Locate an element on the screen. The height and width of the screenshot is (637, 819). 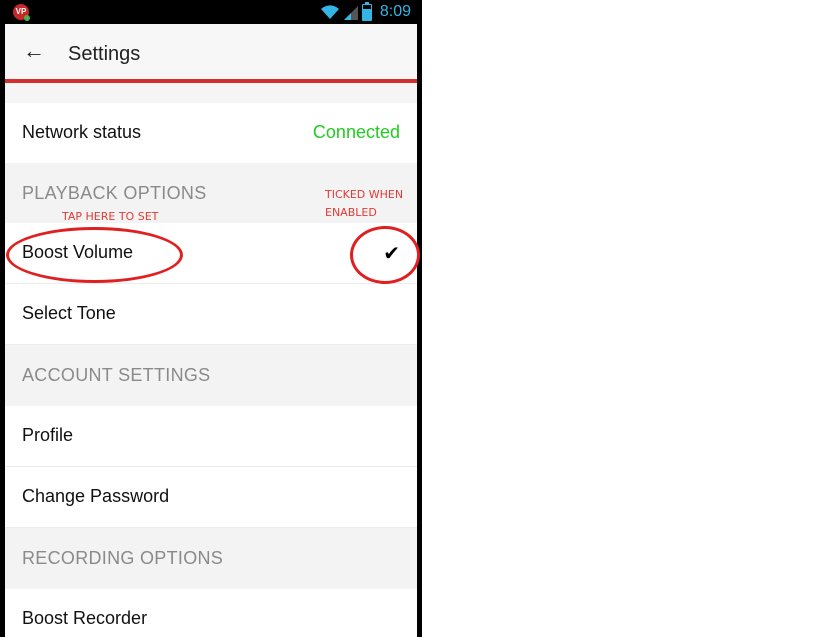
app-notification-icon: VP is located at coordinates (21, 12).